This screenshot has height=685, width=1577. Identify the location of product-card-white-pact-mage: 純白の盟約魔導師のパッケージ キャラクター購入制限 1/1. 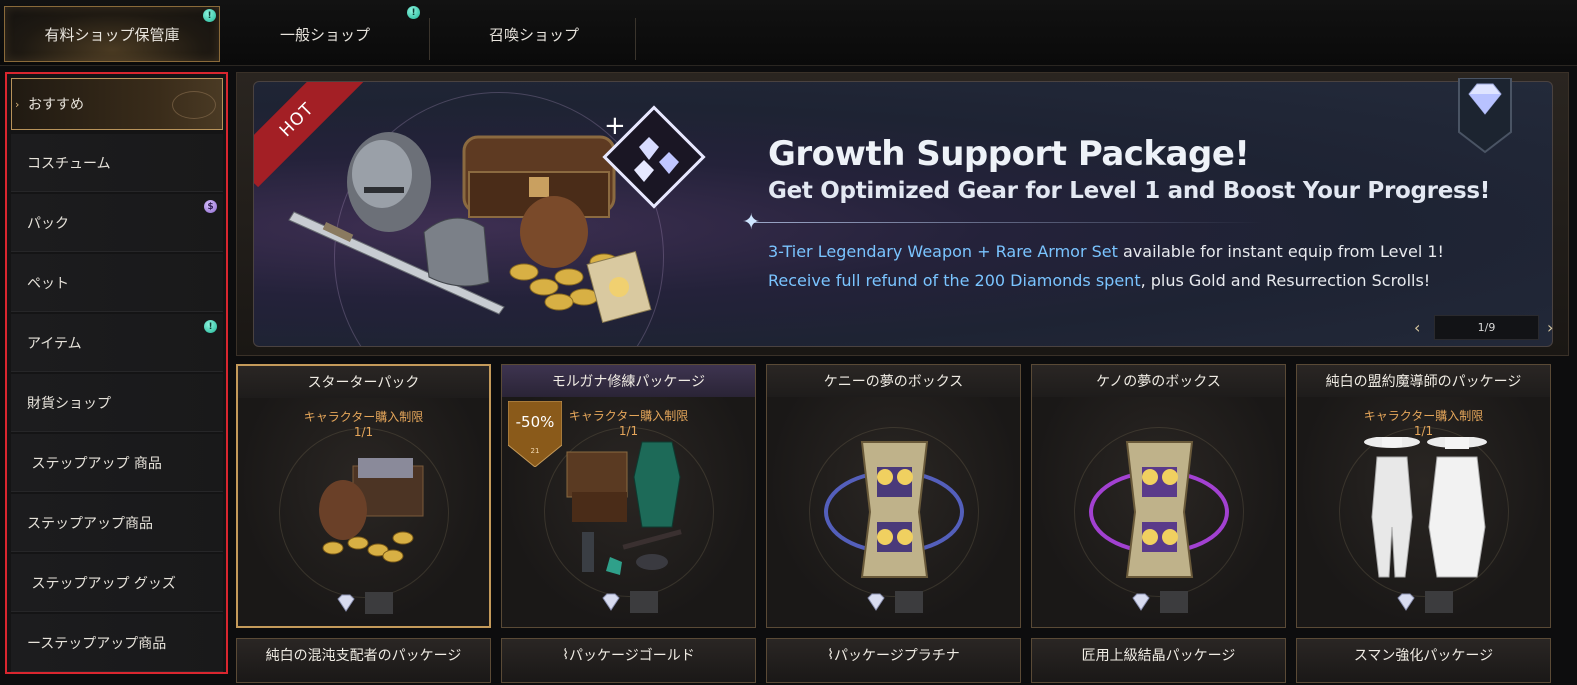
(1423, 496).